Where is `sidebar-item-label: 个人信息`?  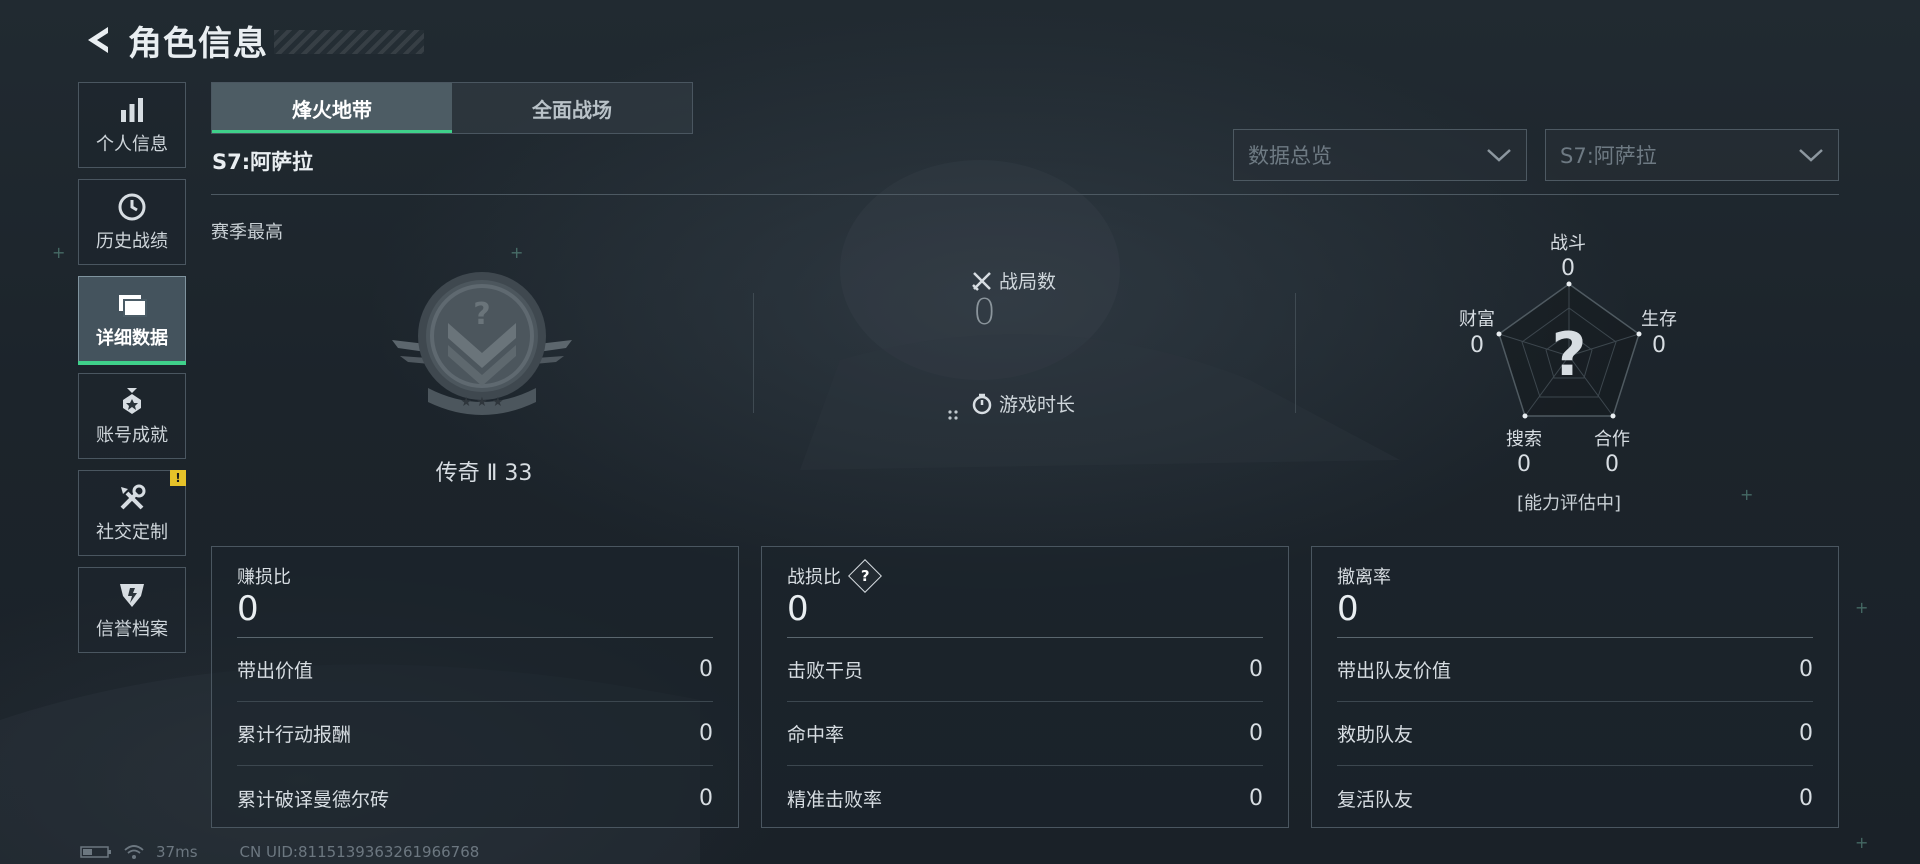 sidebar-item-label: 个人信息 is located at coordinates (132, 144).